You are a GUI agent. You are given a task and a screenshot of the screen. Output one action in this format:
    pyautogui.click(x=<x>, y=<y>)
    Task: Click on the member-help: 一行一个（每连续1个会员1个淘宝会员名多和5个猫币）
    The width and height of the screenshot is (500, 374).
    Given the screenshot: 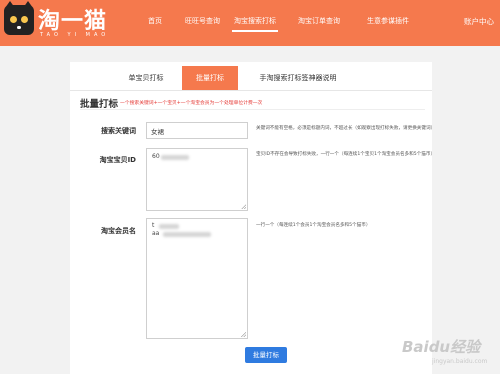 What is the action you would take?
    pyautogui.click(x=313, y=225)
    